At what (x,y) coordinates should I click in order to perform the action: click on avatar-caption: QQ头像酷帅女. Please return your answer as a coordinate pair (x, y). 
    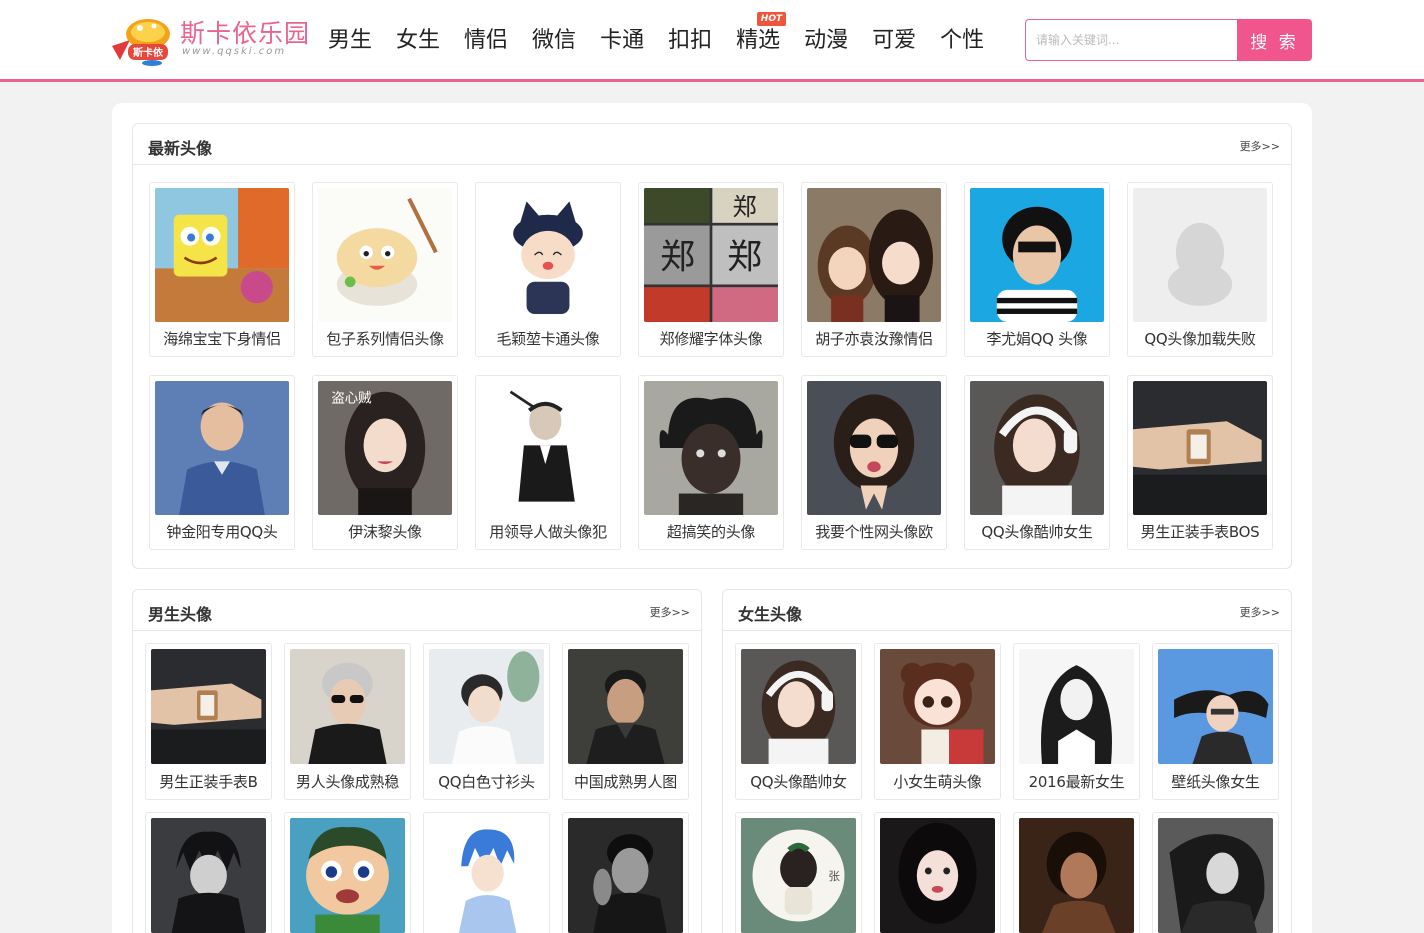
    Looking at the image, I should click on (798, 782).